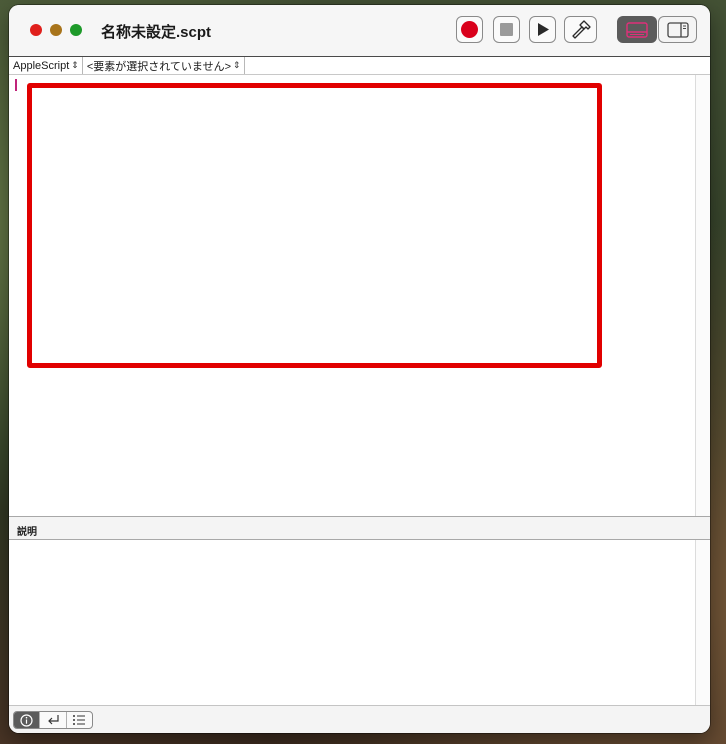 This screenshot has height=744, width=726. I want to click on zoom-window-button, so click(76, 30).